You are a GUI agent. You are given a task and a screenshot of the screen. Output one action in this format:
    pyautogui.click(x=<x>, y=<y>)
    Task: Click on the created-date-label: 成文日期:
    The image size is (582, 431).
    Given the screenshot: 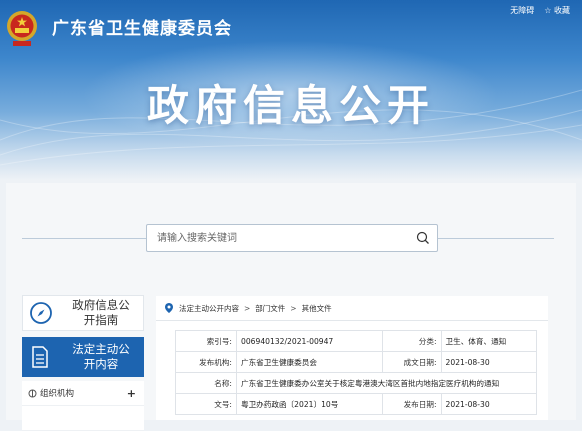 What is the action you would take?
    pyautogui.click(x=411, y=362)
    